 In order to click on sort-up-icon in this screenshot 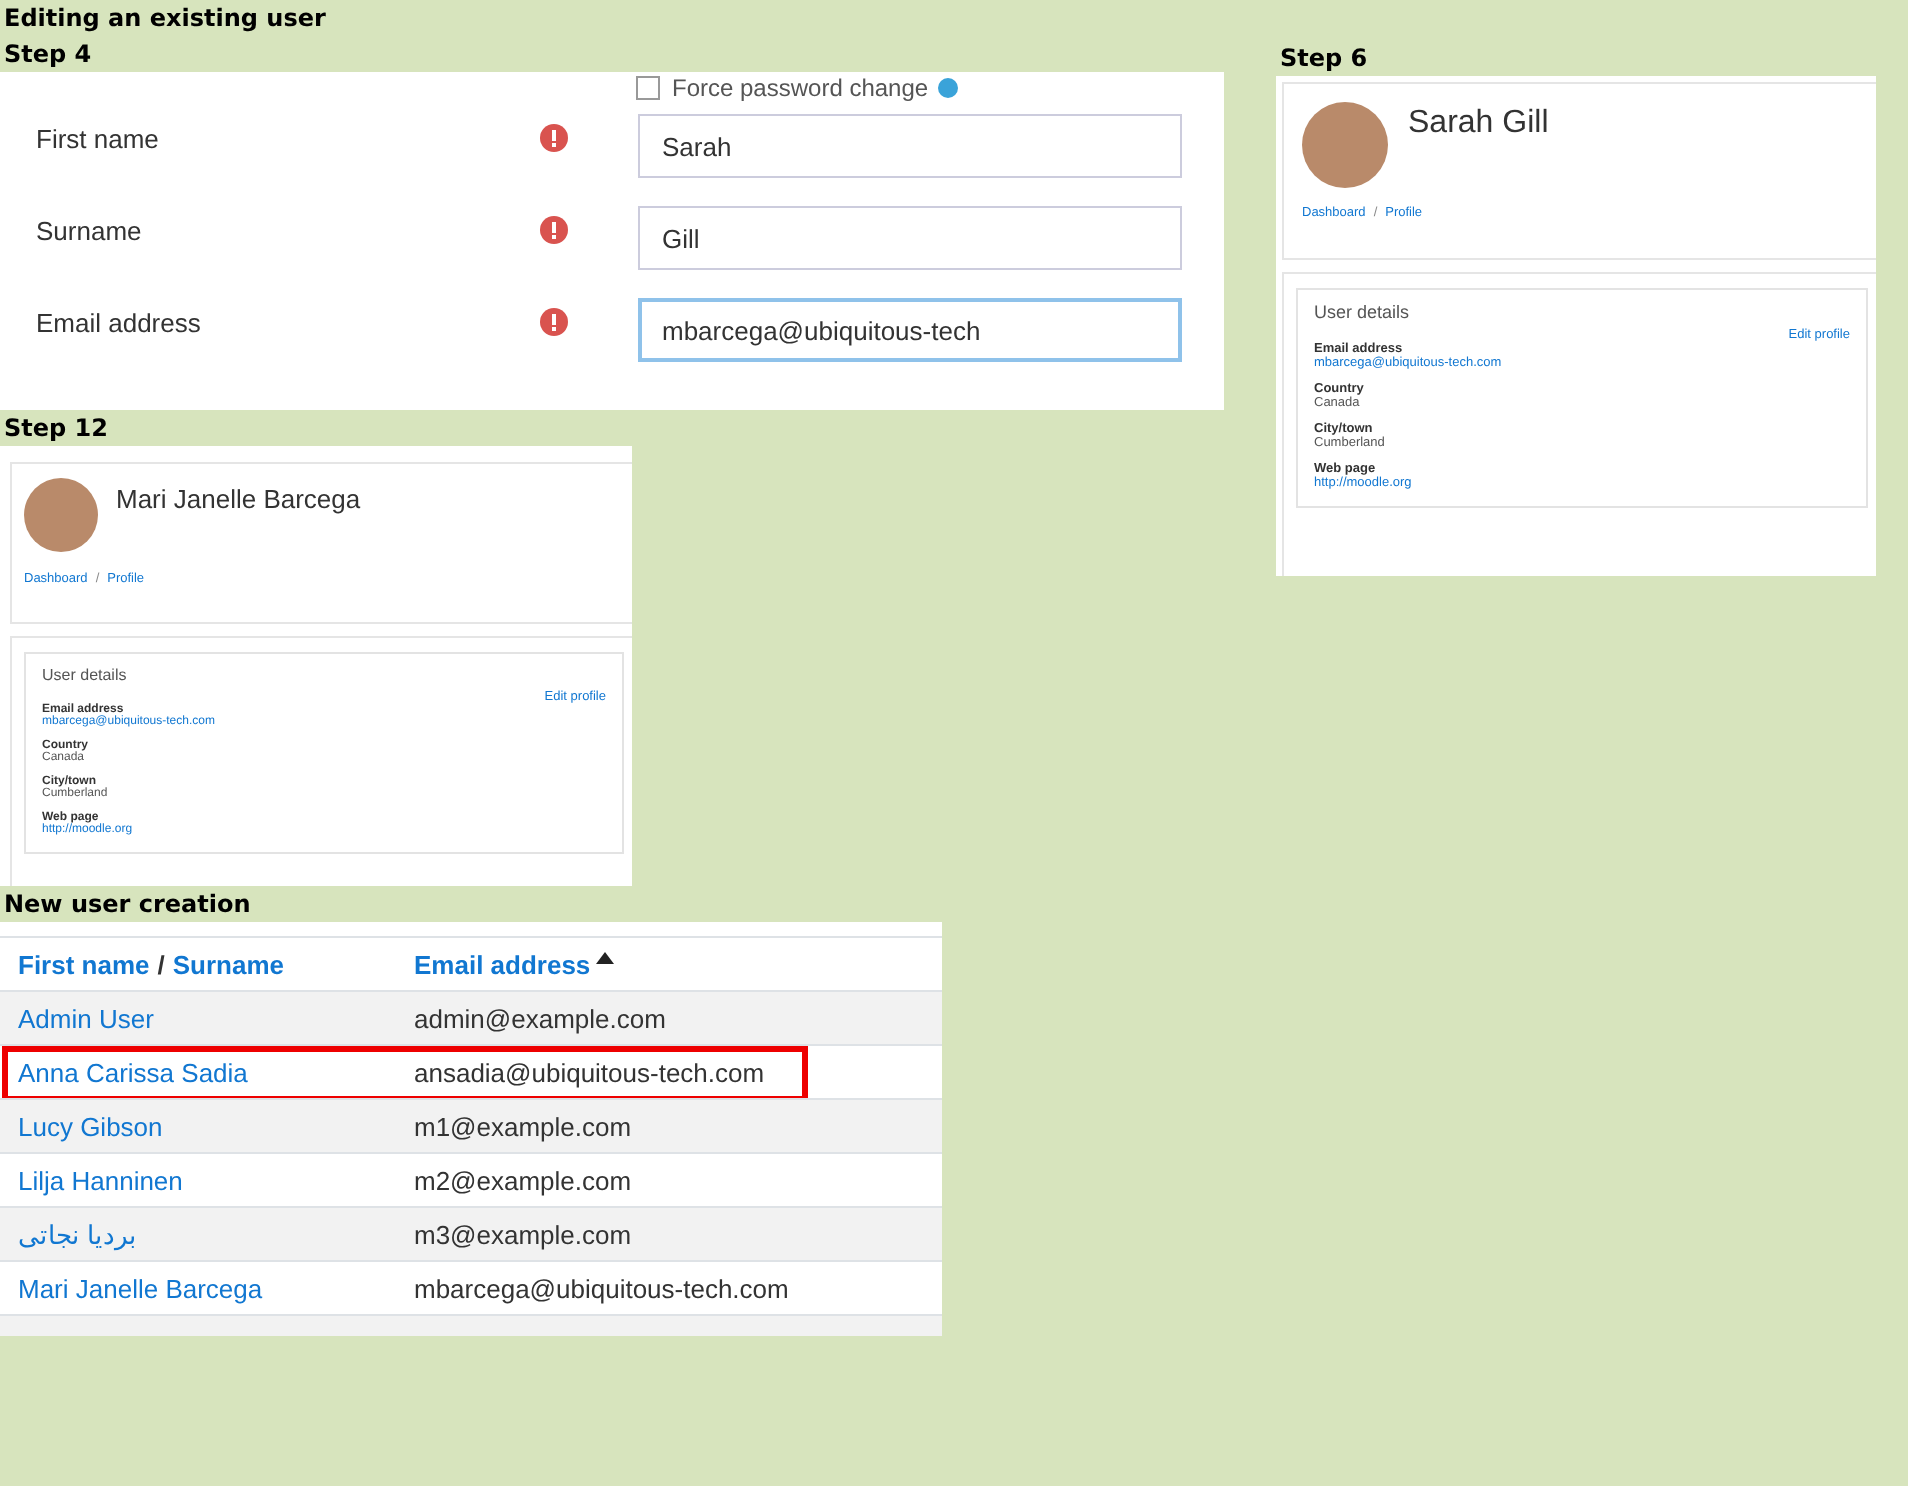, I will do `click(605, 958)`.